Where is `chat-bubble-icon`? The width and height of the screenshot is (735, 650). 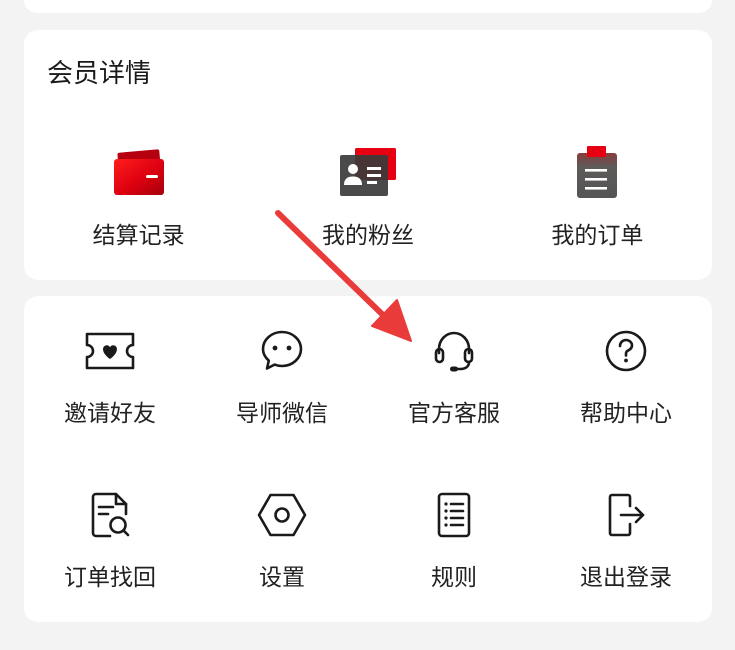
chat-bubble-icon is located at coordinates (282, 351).